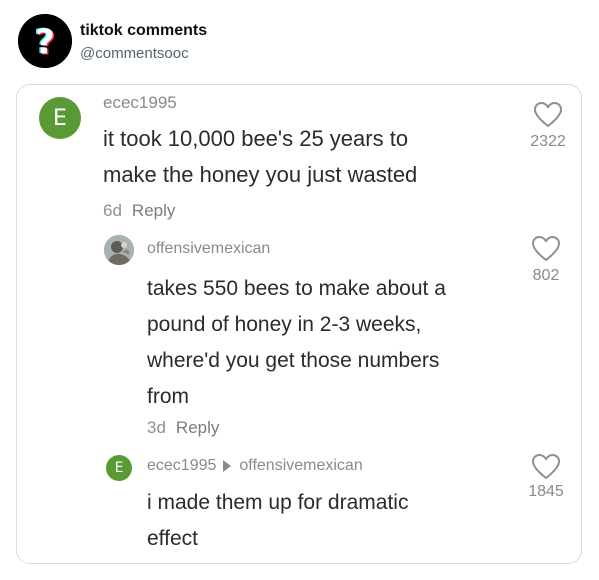 The height and width of the screenshot is (580, 599). Describe the element at coordinates (300, 465) in the screenshot. I see `reply-to-username: offensivemexican` at that location.